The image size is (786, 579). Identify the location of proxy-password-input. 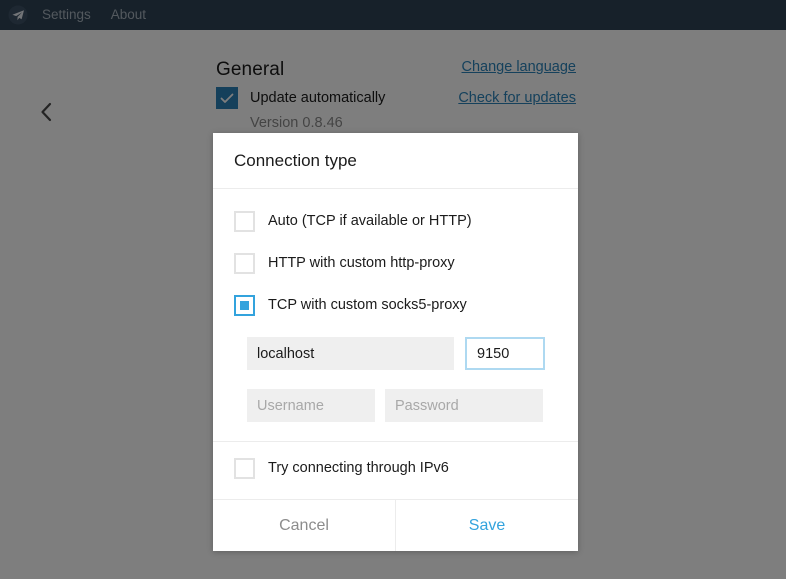
(464, 405).